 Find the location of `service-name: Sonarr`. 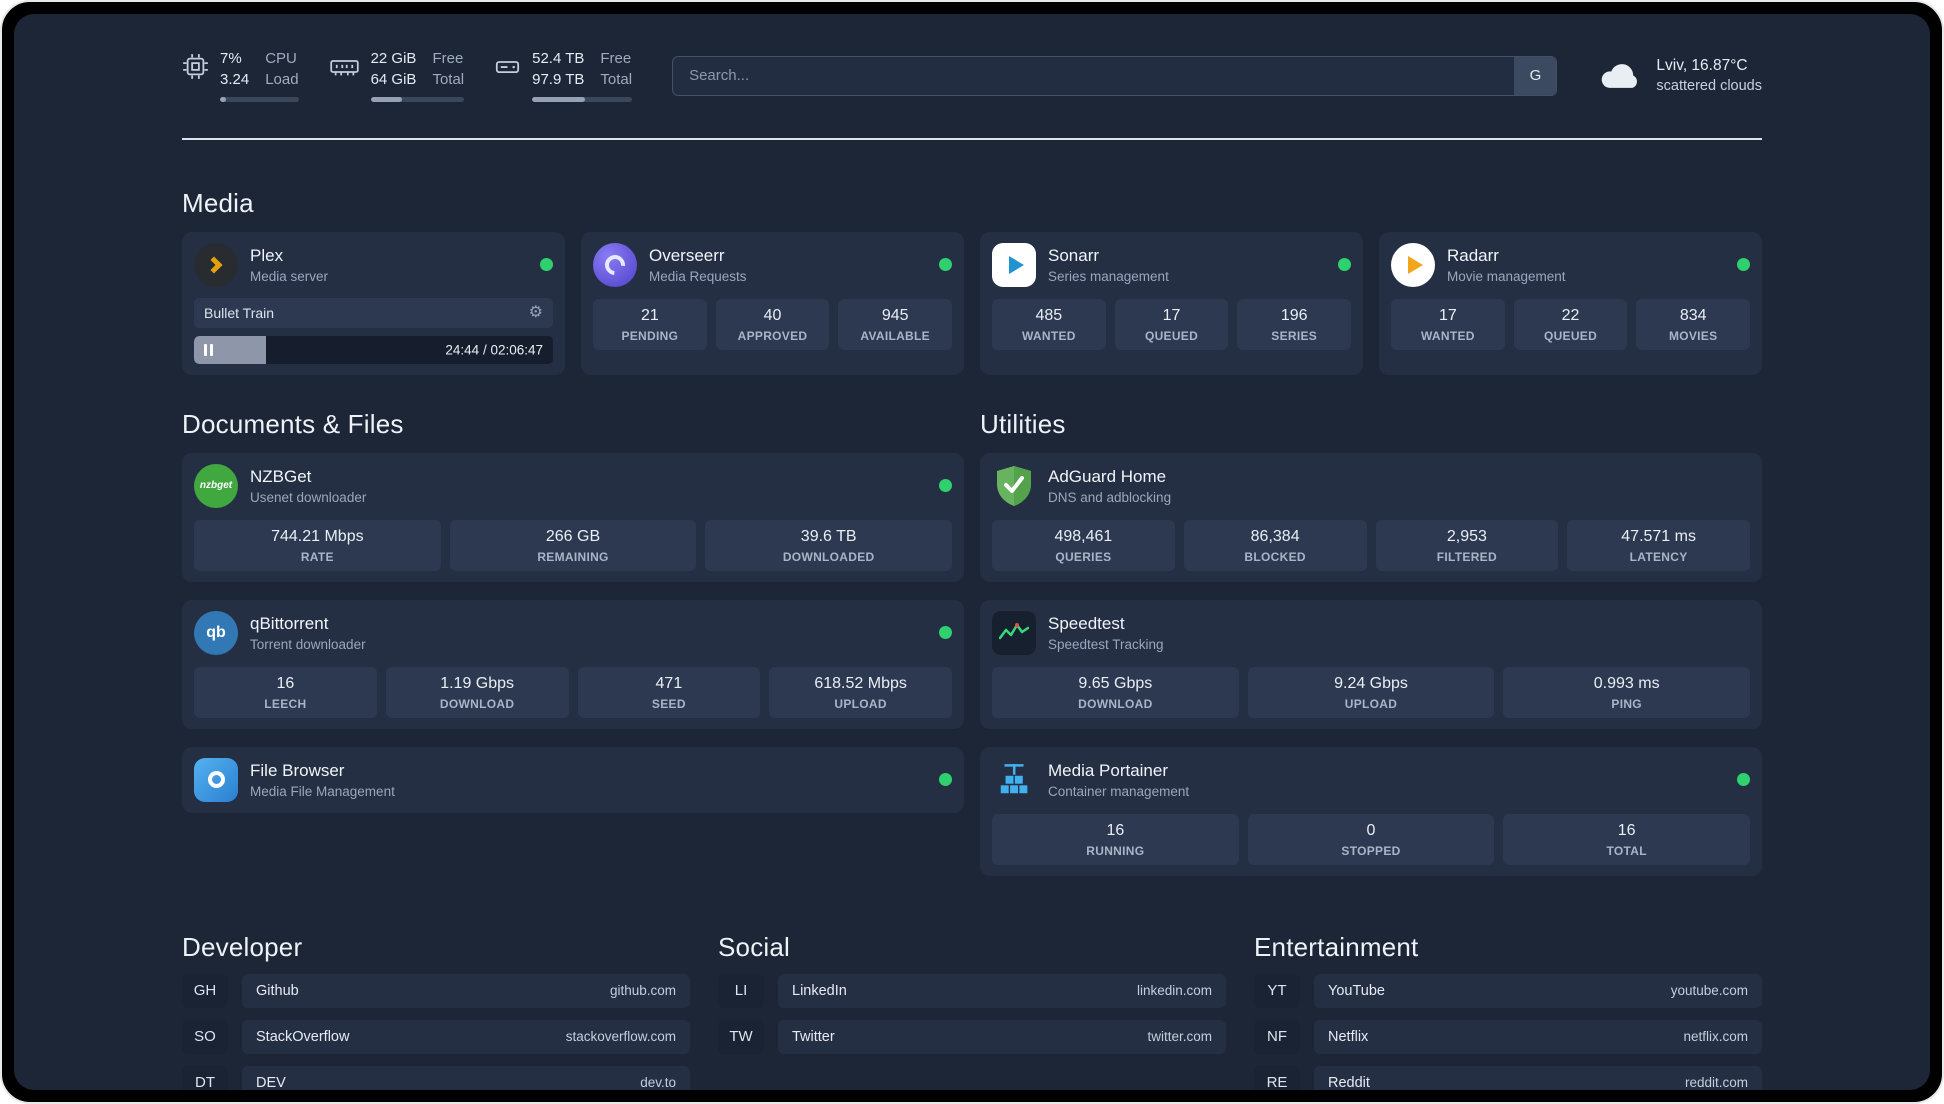

service-name: Sonarr is located at coordinates (1074, 255).